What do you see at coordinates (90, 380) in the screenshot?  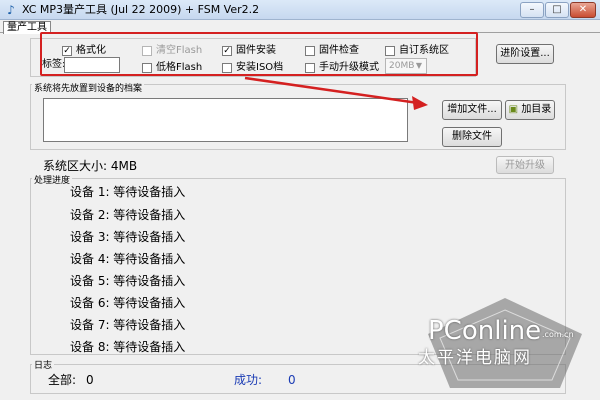 I see `total-value: 0` at bounding box center [90, 380].